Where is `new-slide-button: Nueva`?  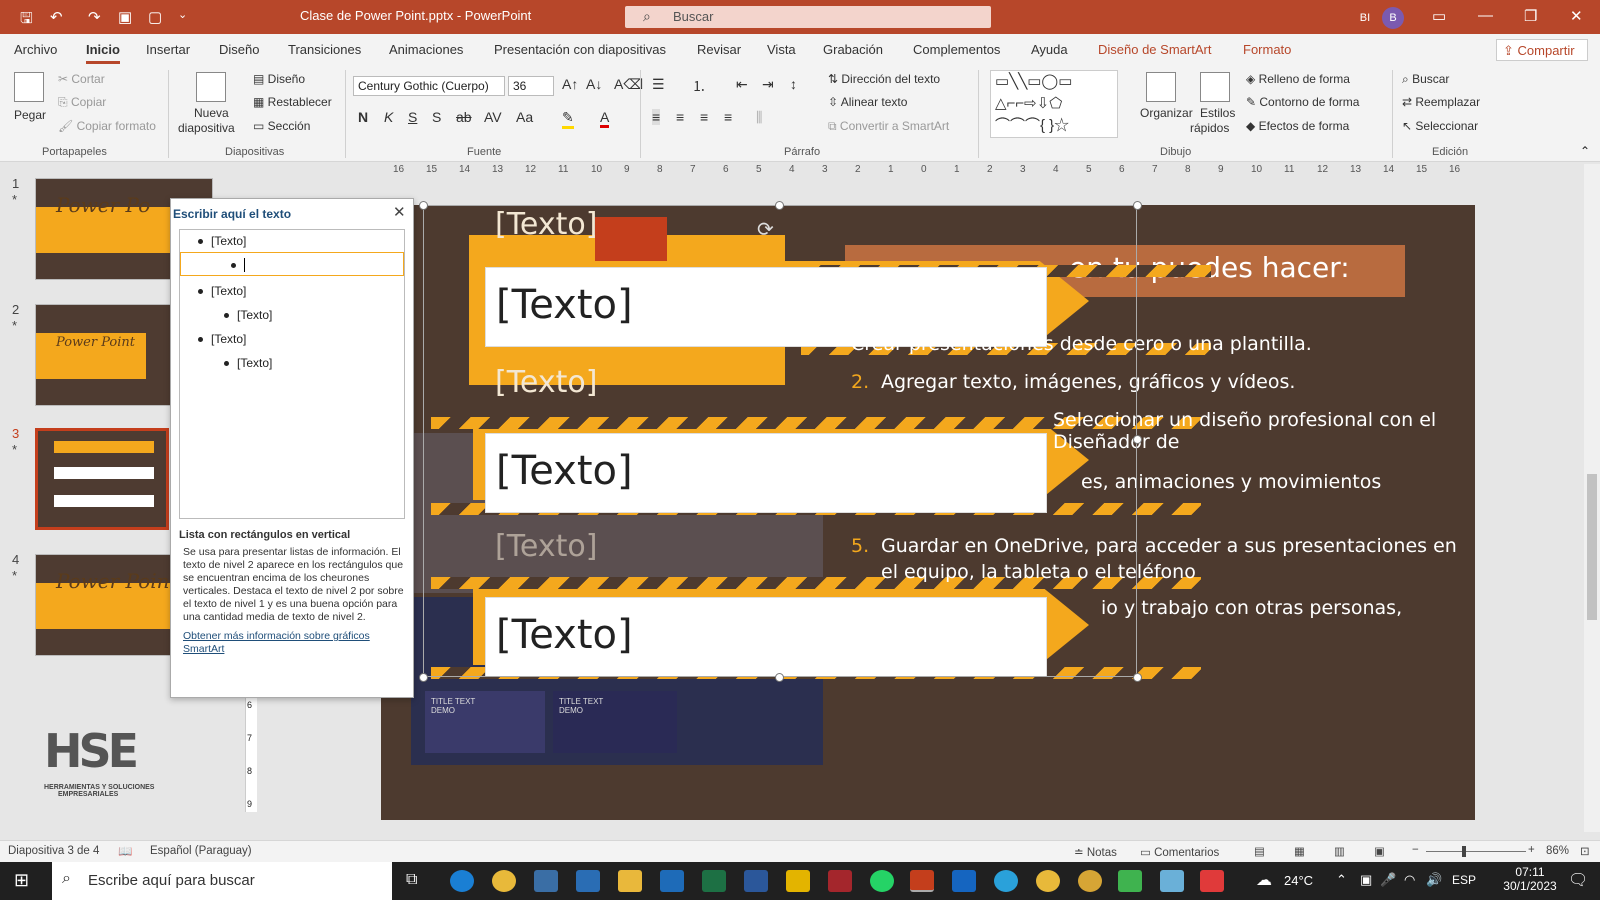 new-slide-button: Nueva is located at coordinates (211, 113).